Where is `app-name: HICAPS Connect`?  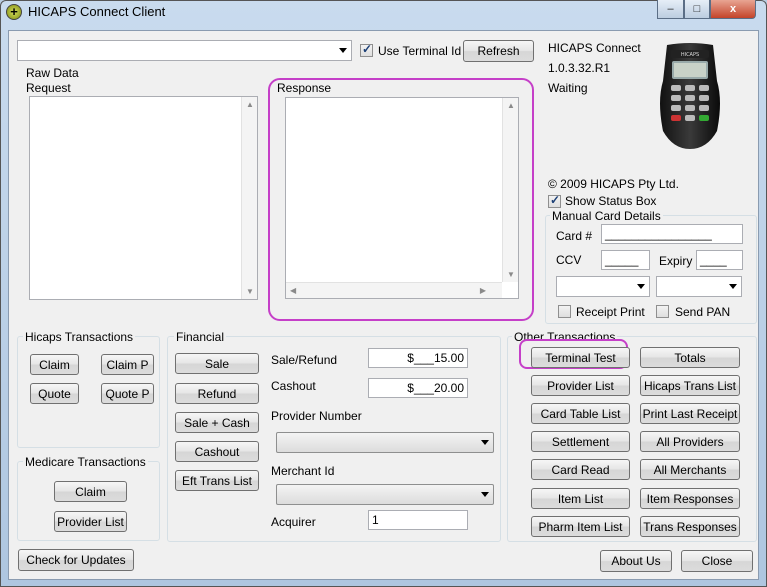 app-name: HICAPS Connect is located at coordinates (594, 48).